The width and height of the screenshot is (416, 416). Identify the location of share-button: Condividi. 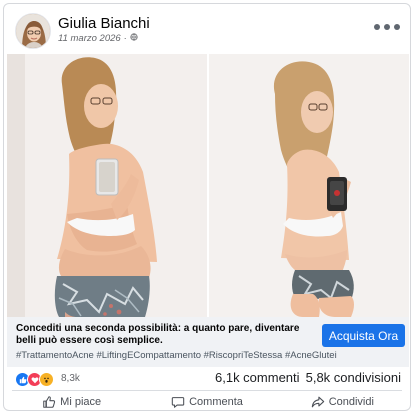
(342, 400).